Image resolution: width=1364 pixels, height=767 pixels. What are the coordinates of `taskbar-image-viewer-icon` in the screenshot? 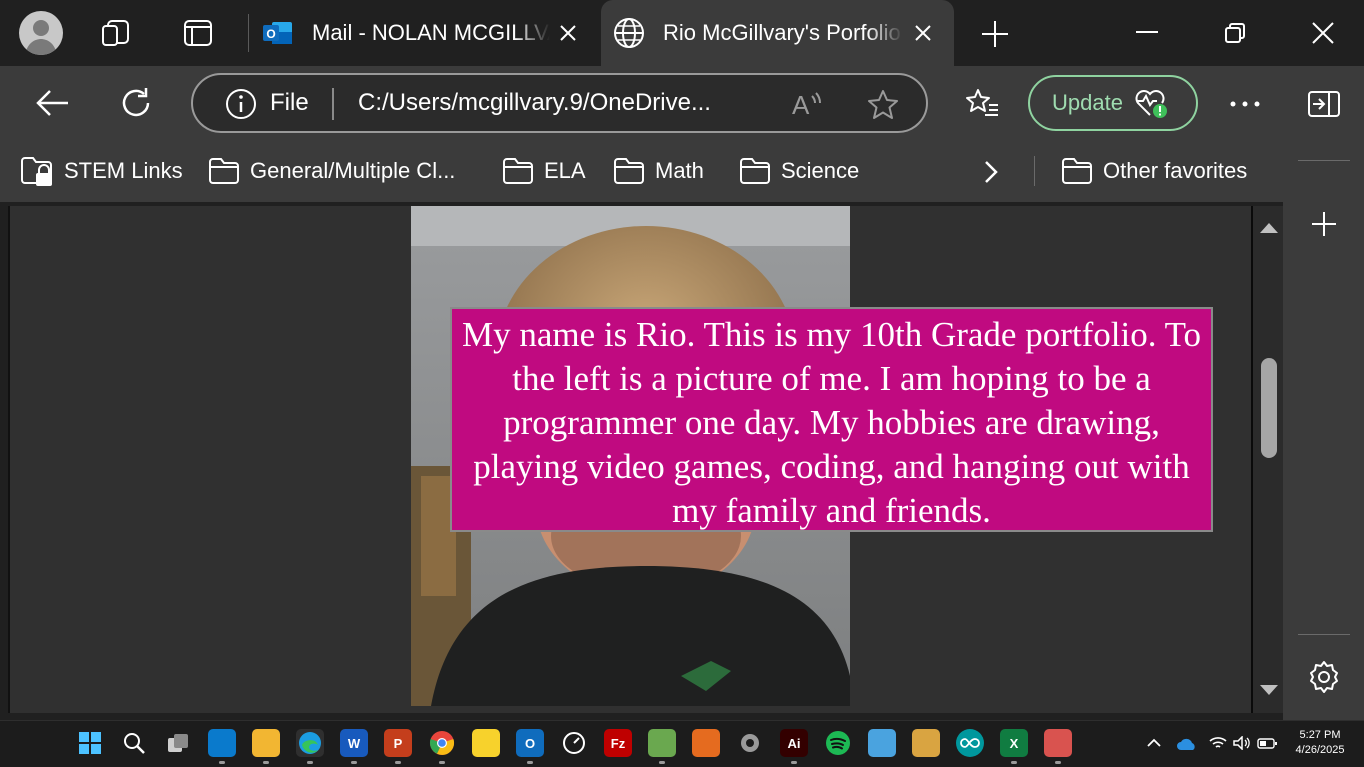 It's located at (662, 743).